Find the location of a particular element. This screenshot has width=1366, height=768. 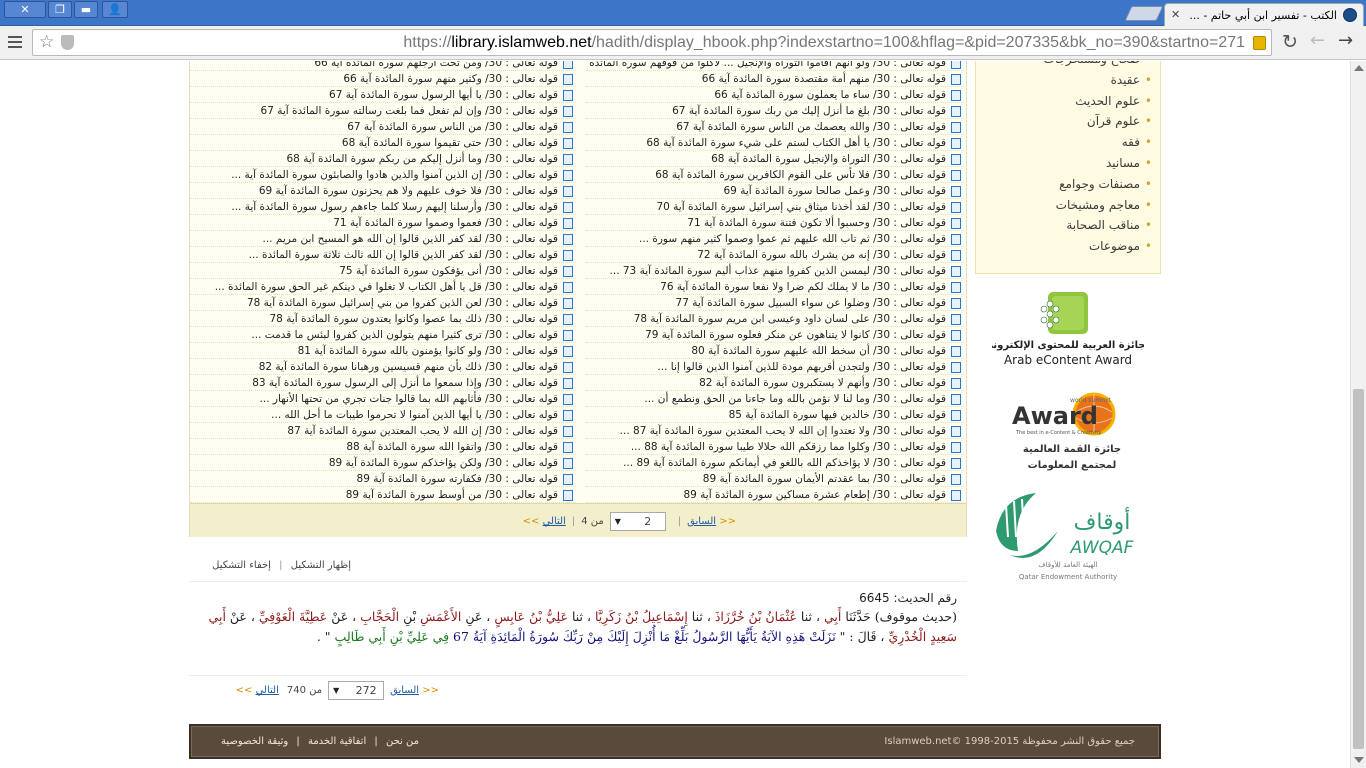

footer-link-about: من نحن is located at coordinates (402, 741).